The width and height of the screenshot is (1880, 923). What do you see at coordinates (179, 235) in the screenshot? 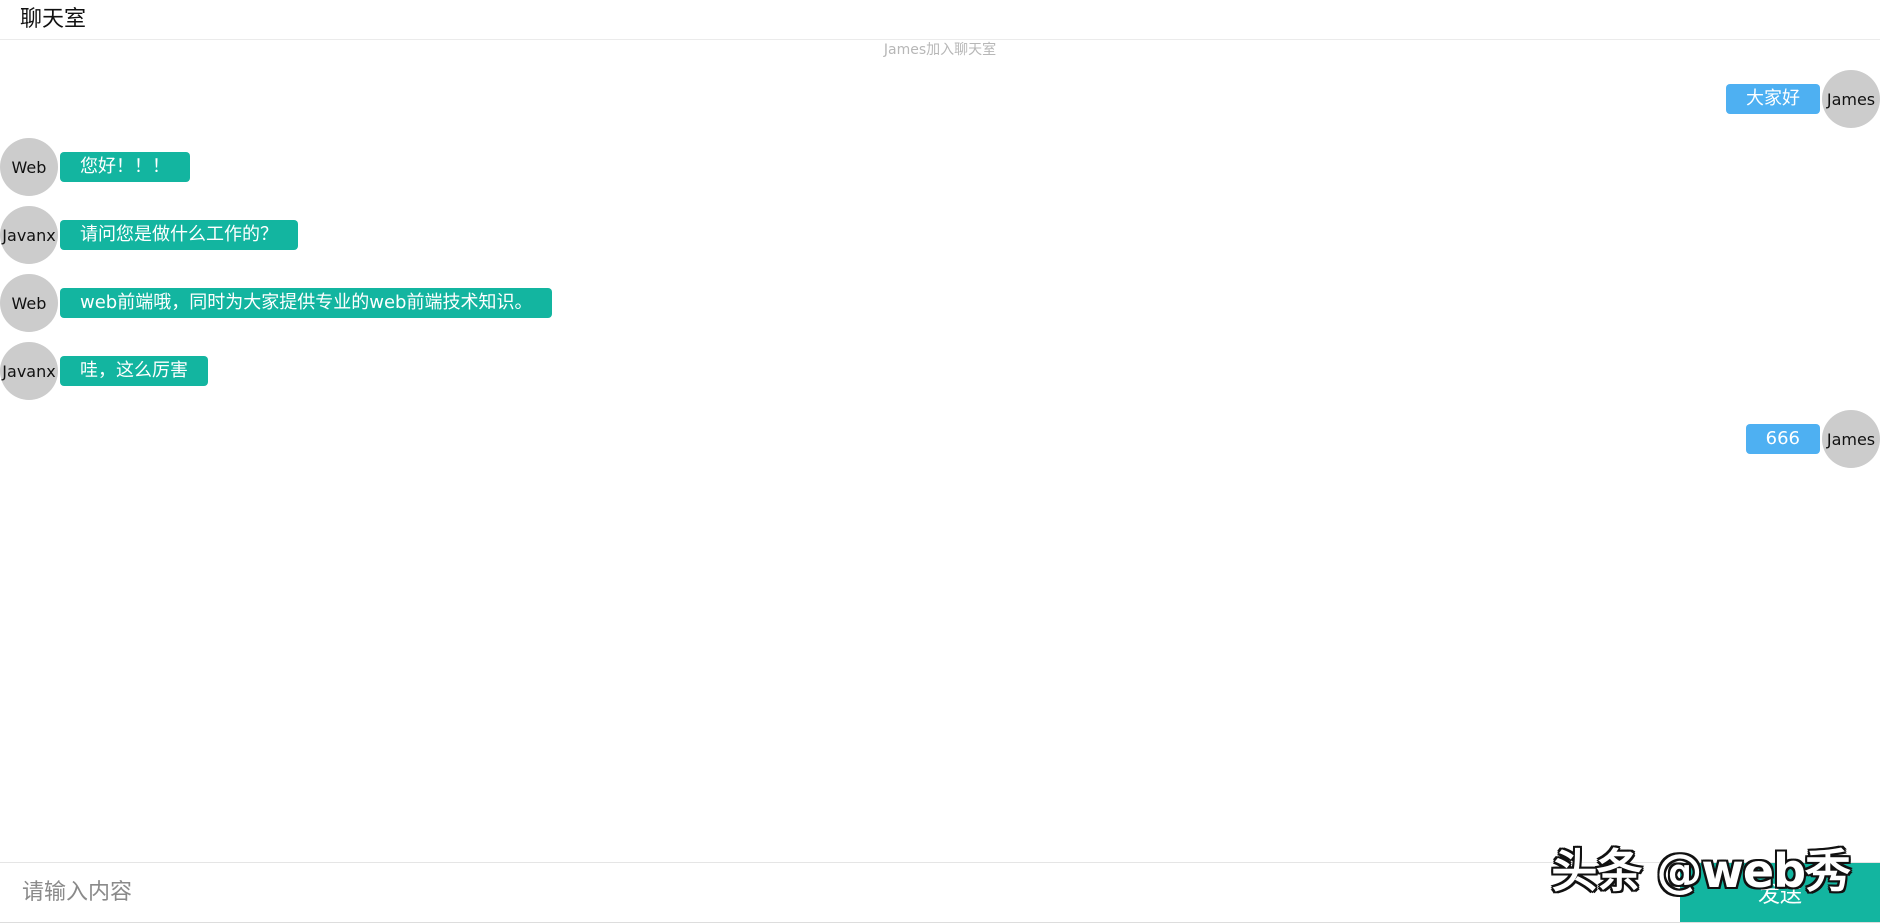
I see `message-bubble: 请问您是做什么工作的？` at bounding box center [179, 235].